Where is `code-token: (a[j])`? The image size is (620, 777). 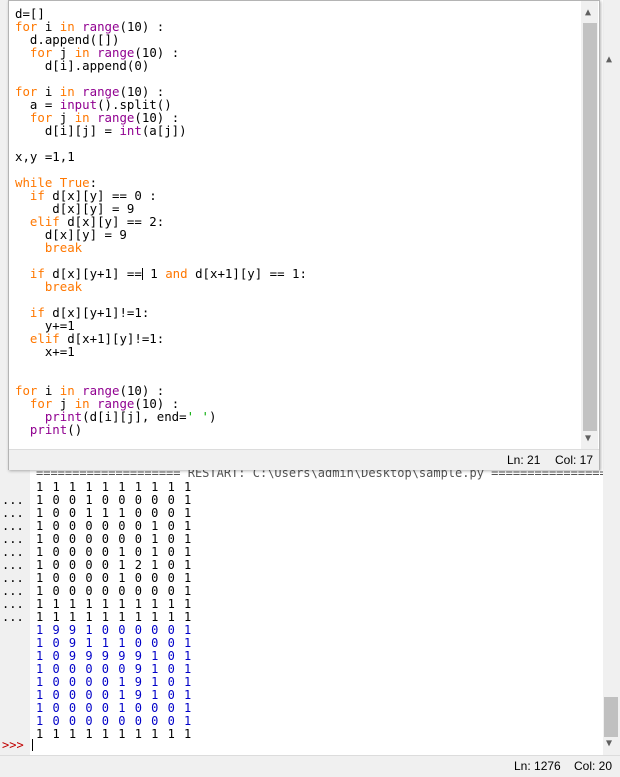 code-token: (a[j]) is located at coordinates (164, 130).